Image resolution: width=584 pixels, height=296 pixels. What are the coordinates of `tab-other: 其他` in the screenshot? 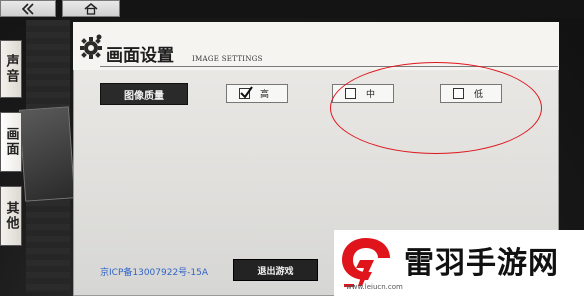 It's located at (11, 216).